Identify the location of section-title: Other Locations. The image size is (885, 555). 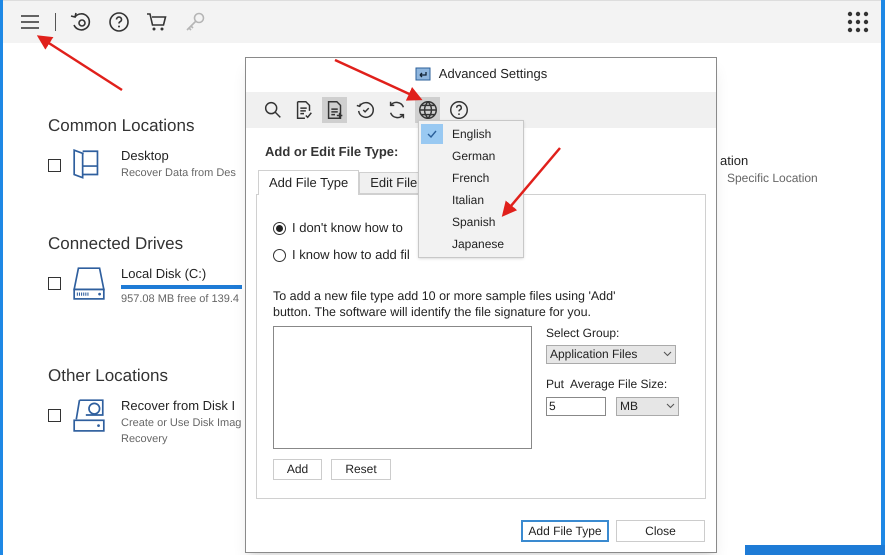
(109, 376).